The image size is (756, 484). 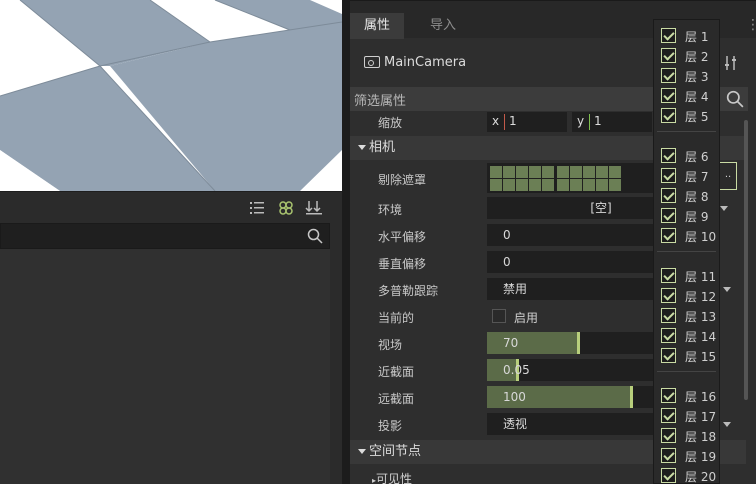 What do you see at coordinates (697, 117) in the screenshot?
I see `layer-label: 层 5` at bounding box center [697, 117].